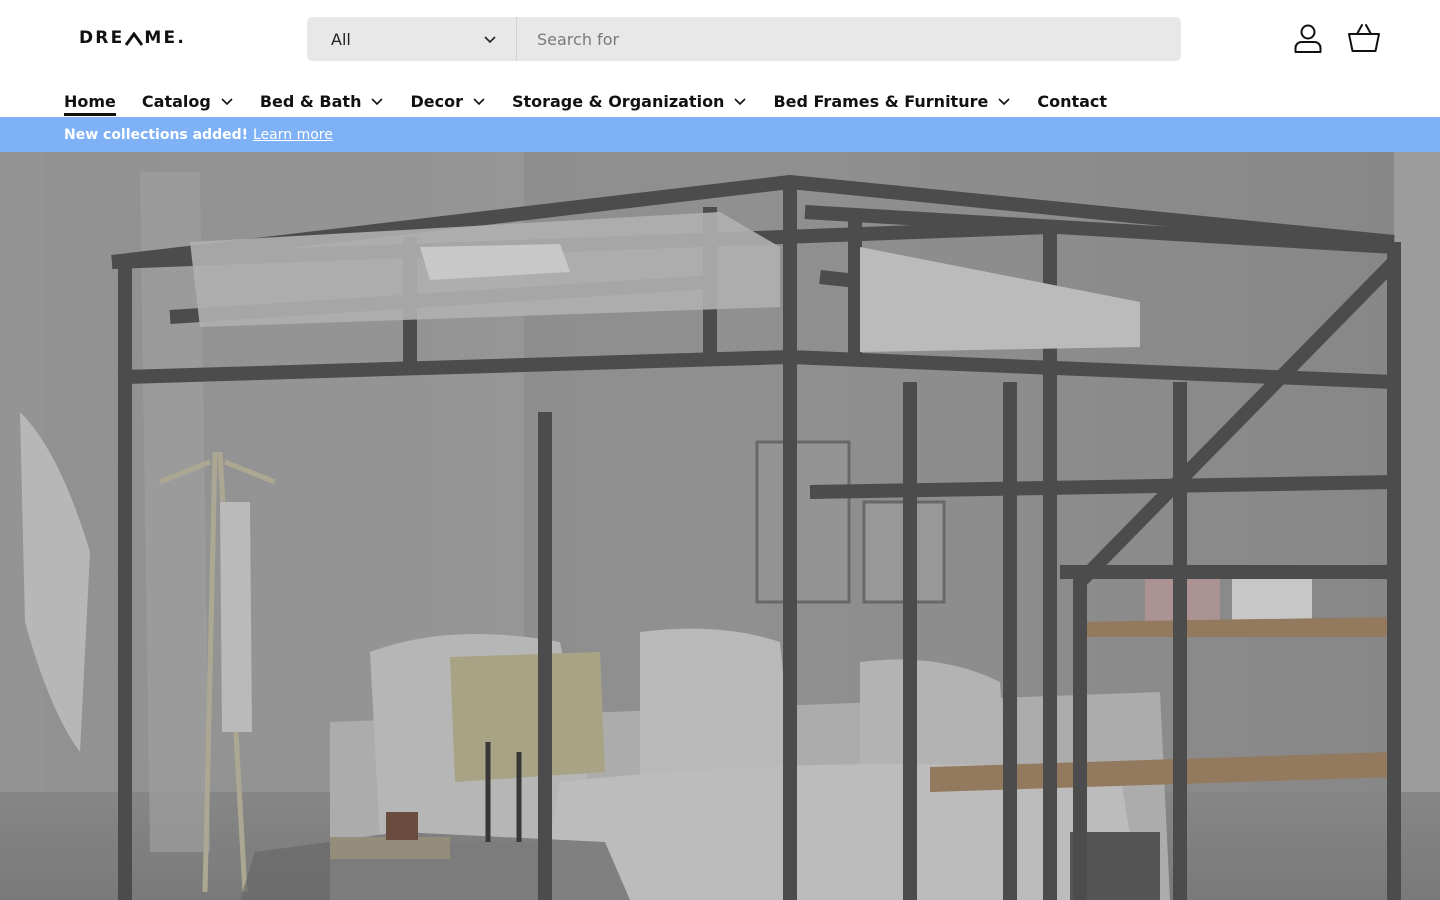 The height and width of the screenshot is (900, 1440). Describe the element at coordinates (176, 101) in the screenshot. I see `nav-item-label: Catalog` at that location.